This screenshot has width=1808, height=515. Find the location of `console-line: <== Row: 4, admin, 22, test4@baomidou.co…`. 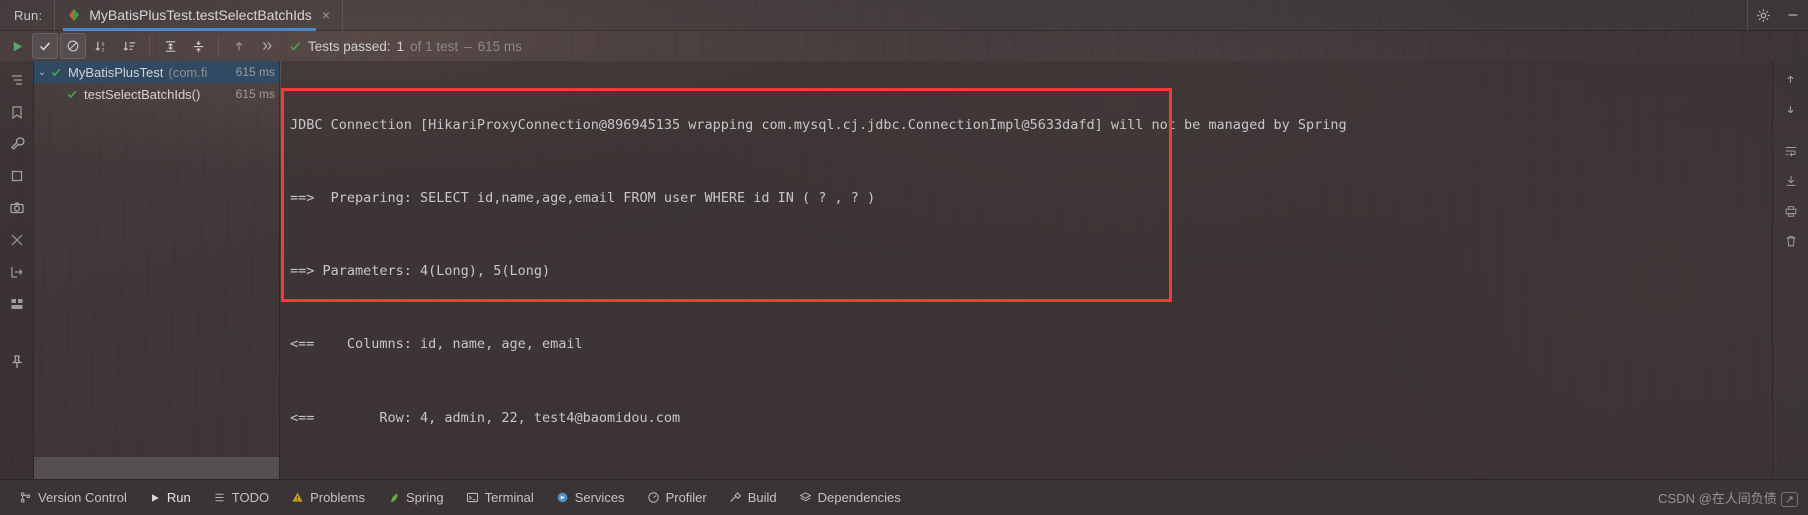

console-line: <== Row: 4, admin, 22, test4@baomidou.co… is located at coordinates (485, 417).